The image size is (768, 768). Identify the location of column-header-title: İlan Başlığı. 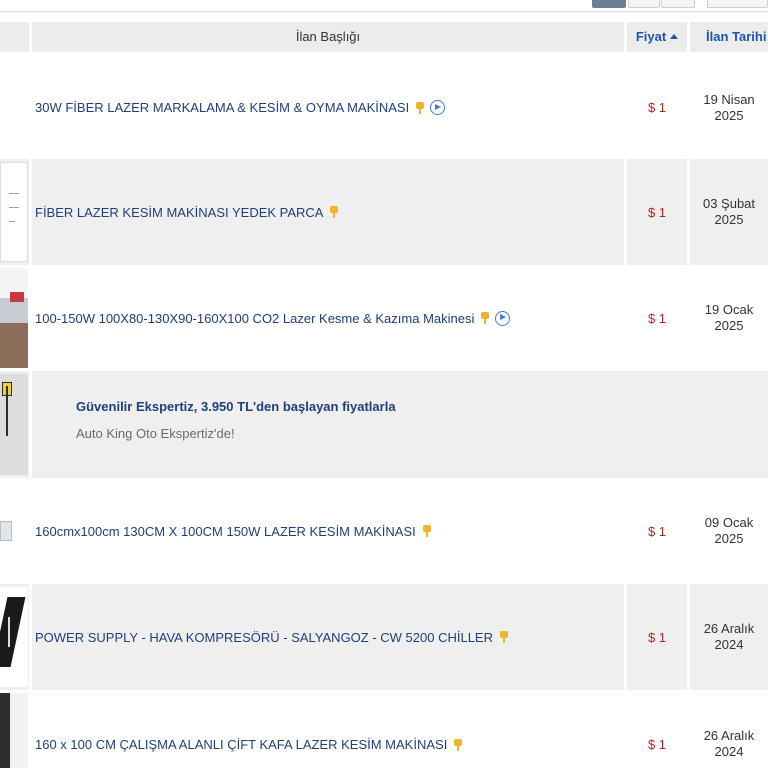
(328, 37).